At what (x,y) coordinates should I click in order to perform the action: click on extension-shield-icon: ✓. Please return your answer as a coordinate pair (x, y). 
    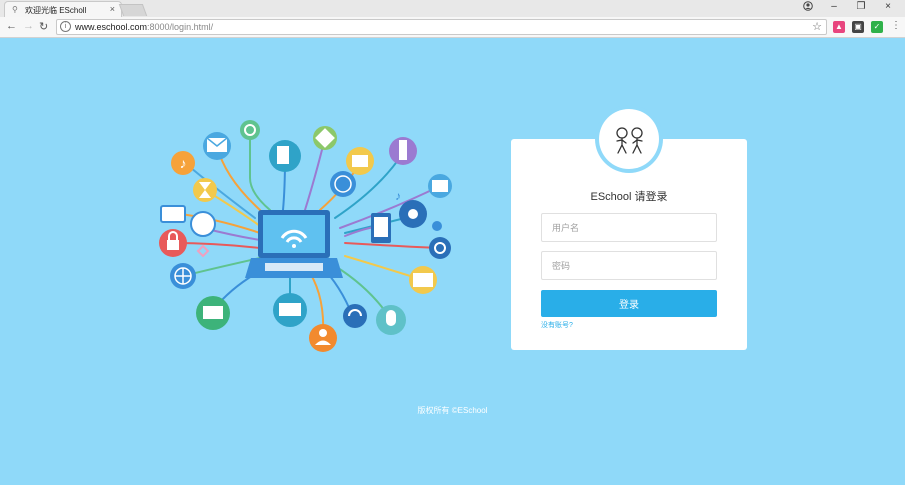
    Looking at the image, I should click on (877, 27).